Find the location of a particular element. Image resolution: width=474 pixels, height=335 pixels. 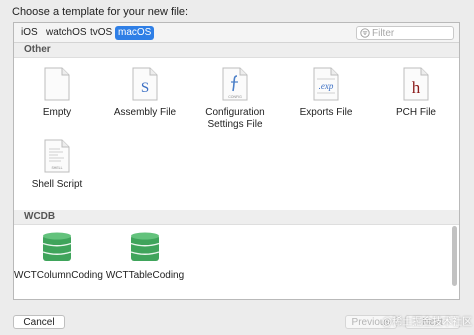

tab-watchos: watchOS is located at coordinates (66, 33).